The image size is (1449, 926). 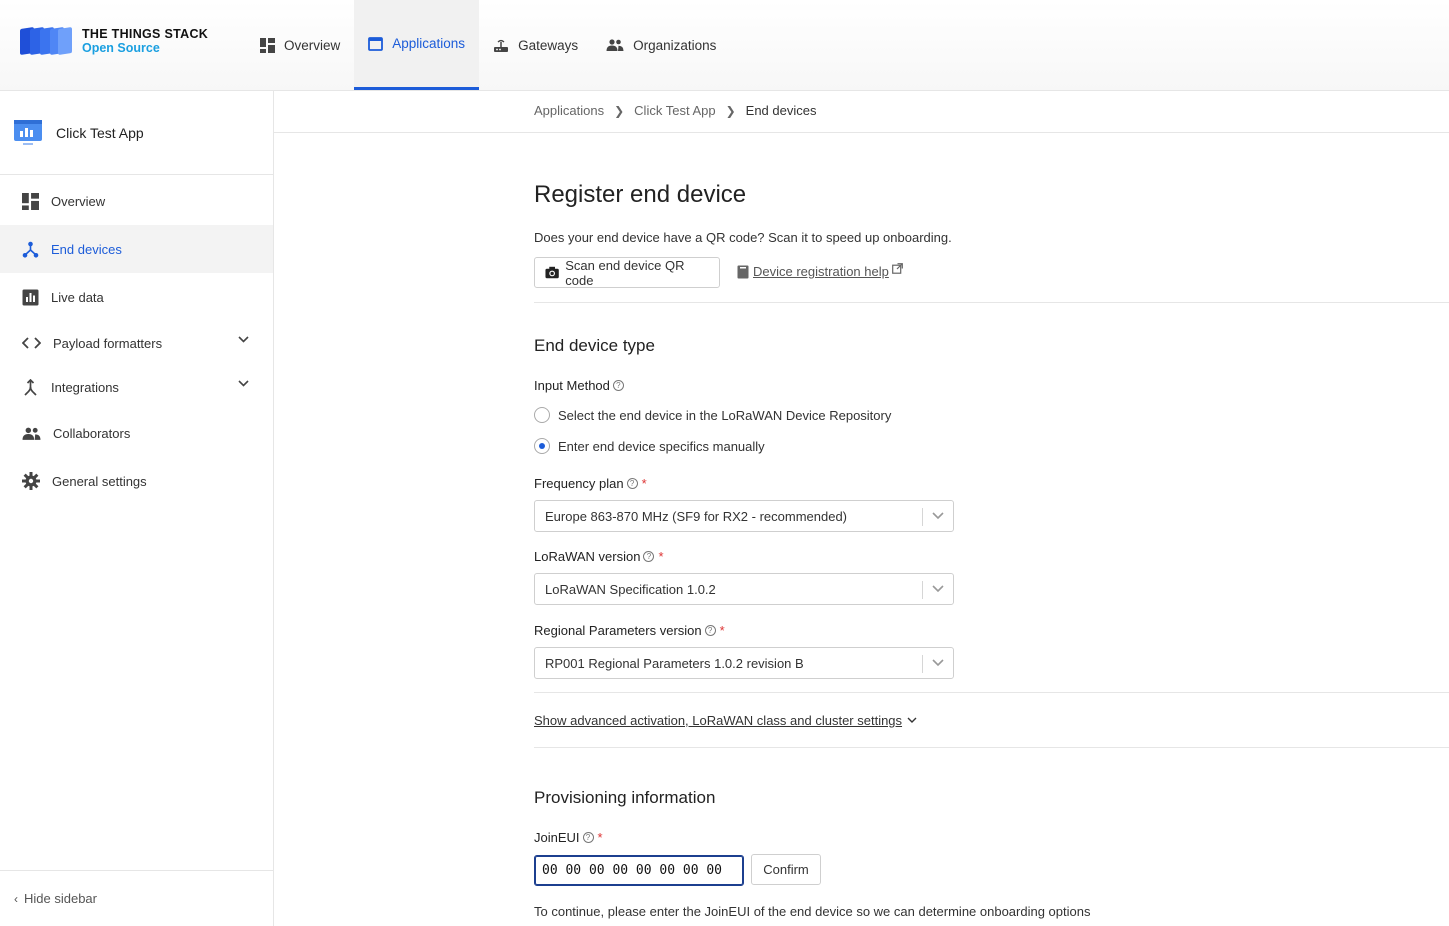 I want to click on page-title: Register end device, so click(x=640, y=194).